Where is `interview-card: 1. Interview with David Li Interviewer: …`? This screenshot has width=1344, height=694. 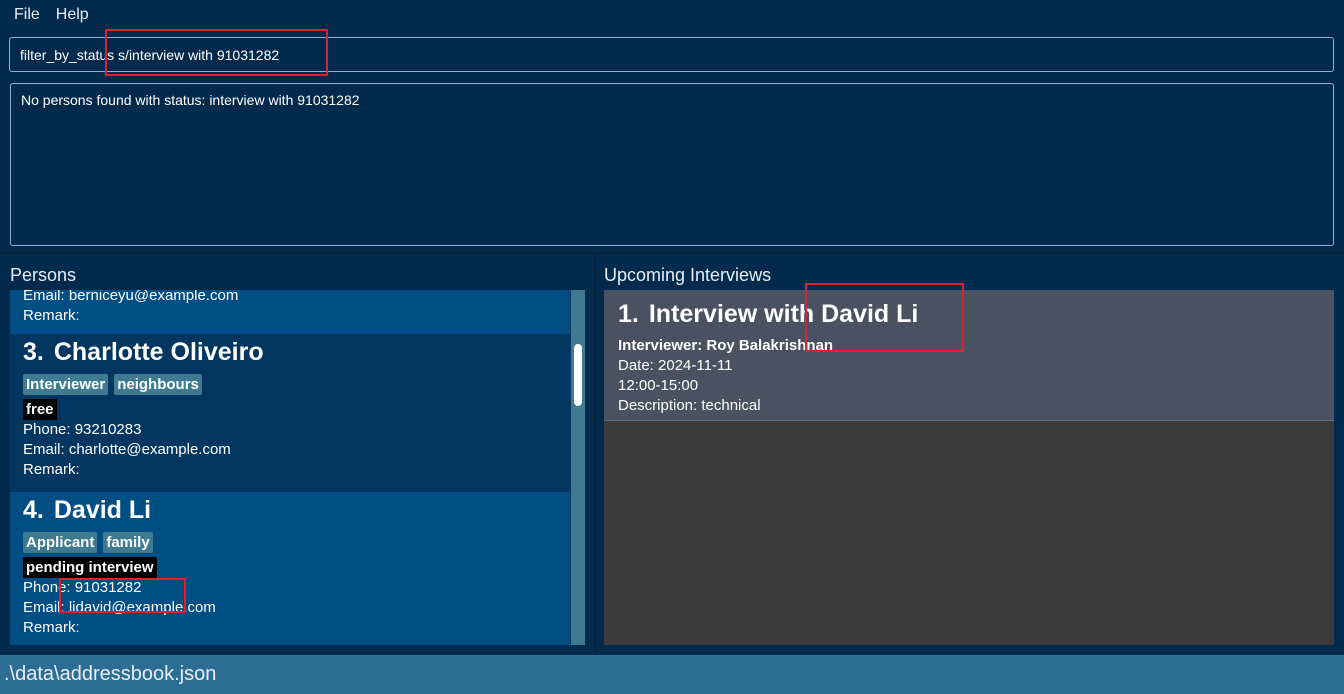 interview-card: 1. Interview with David Li Interviewer: … is located at coordinates (969, 355).